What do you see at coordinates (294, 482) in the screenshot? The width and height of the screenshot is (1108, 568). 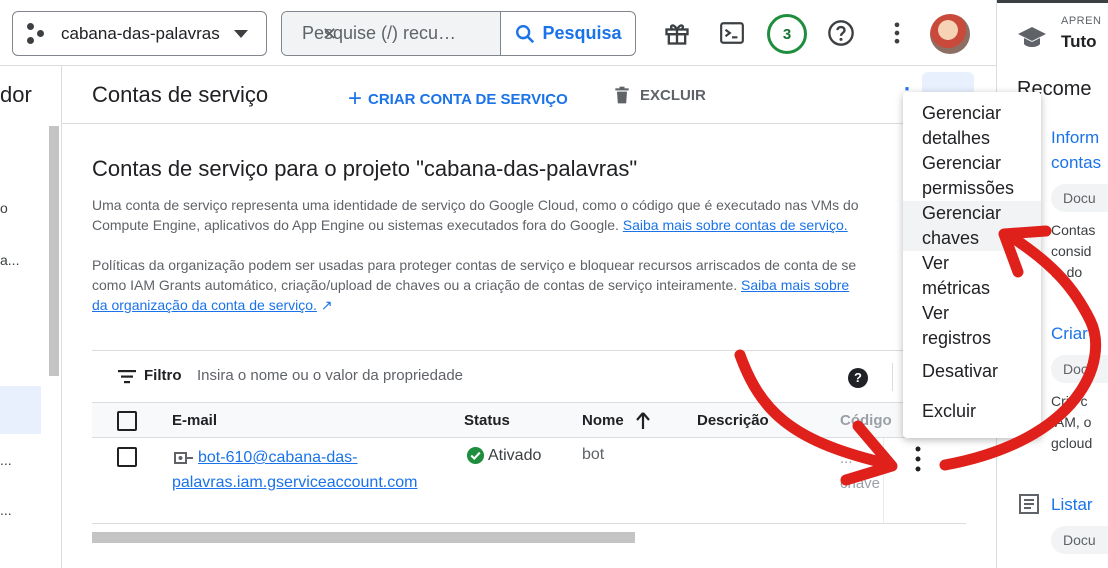 I see `service-account-email-link: palavras.iam.gserviceaccount.com` at bounding box center [294, 482].